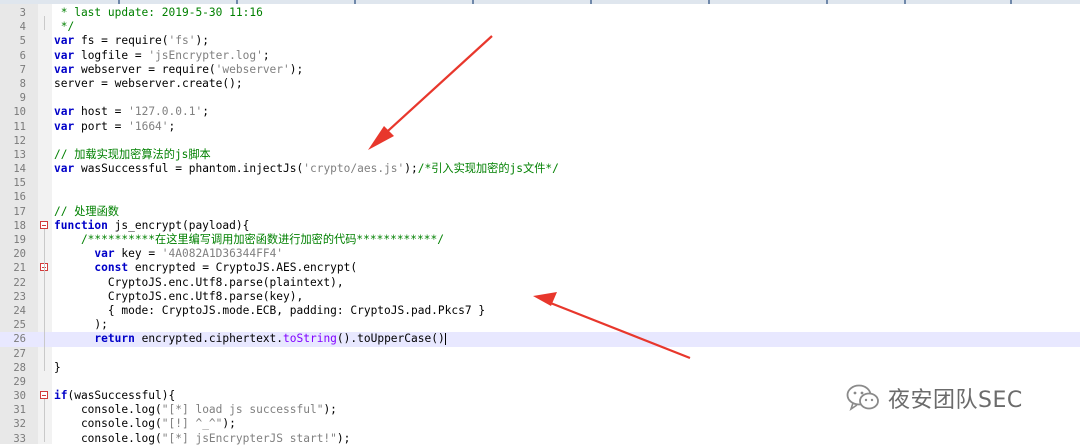 The image size is (1080, 446). I want to click on line-number: 12, so click(19, 140).